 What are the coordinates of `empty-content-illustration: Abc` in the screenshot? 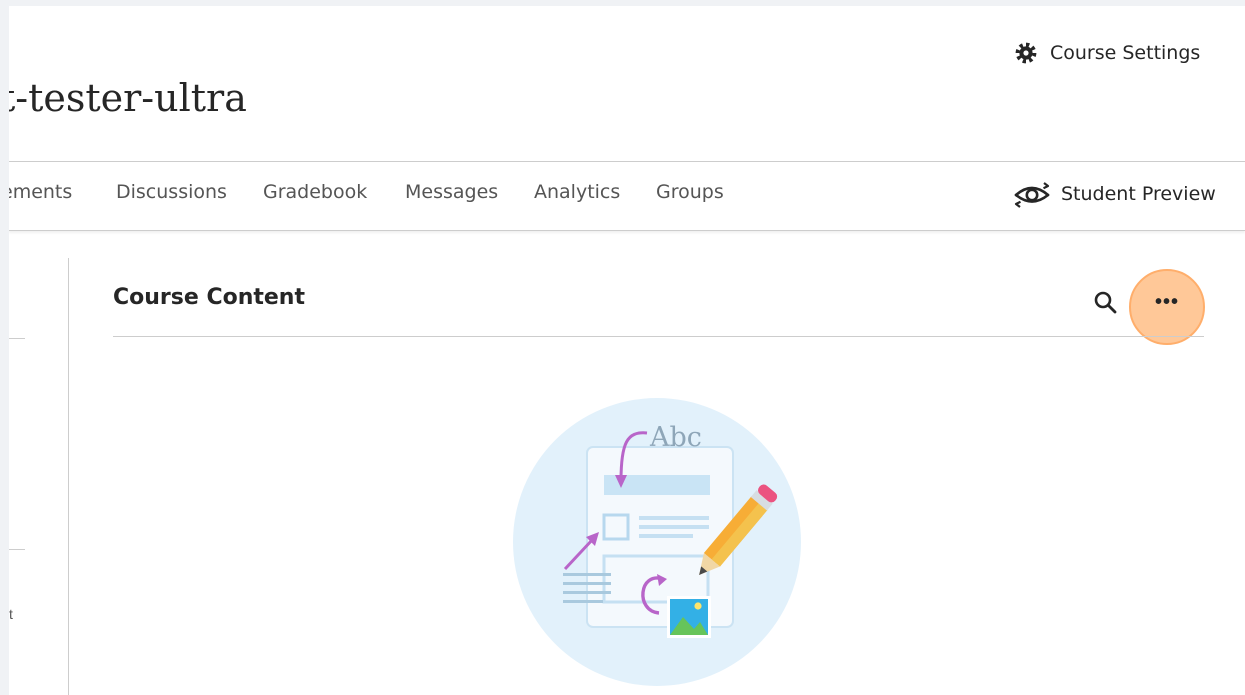 It's located at (657, 542).